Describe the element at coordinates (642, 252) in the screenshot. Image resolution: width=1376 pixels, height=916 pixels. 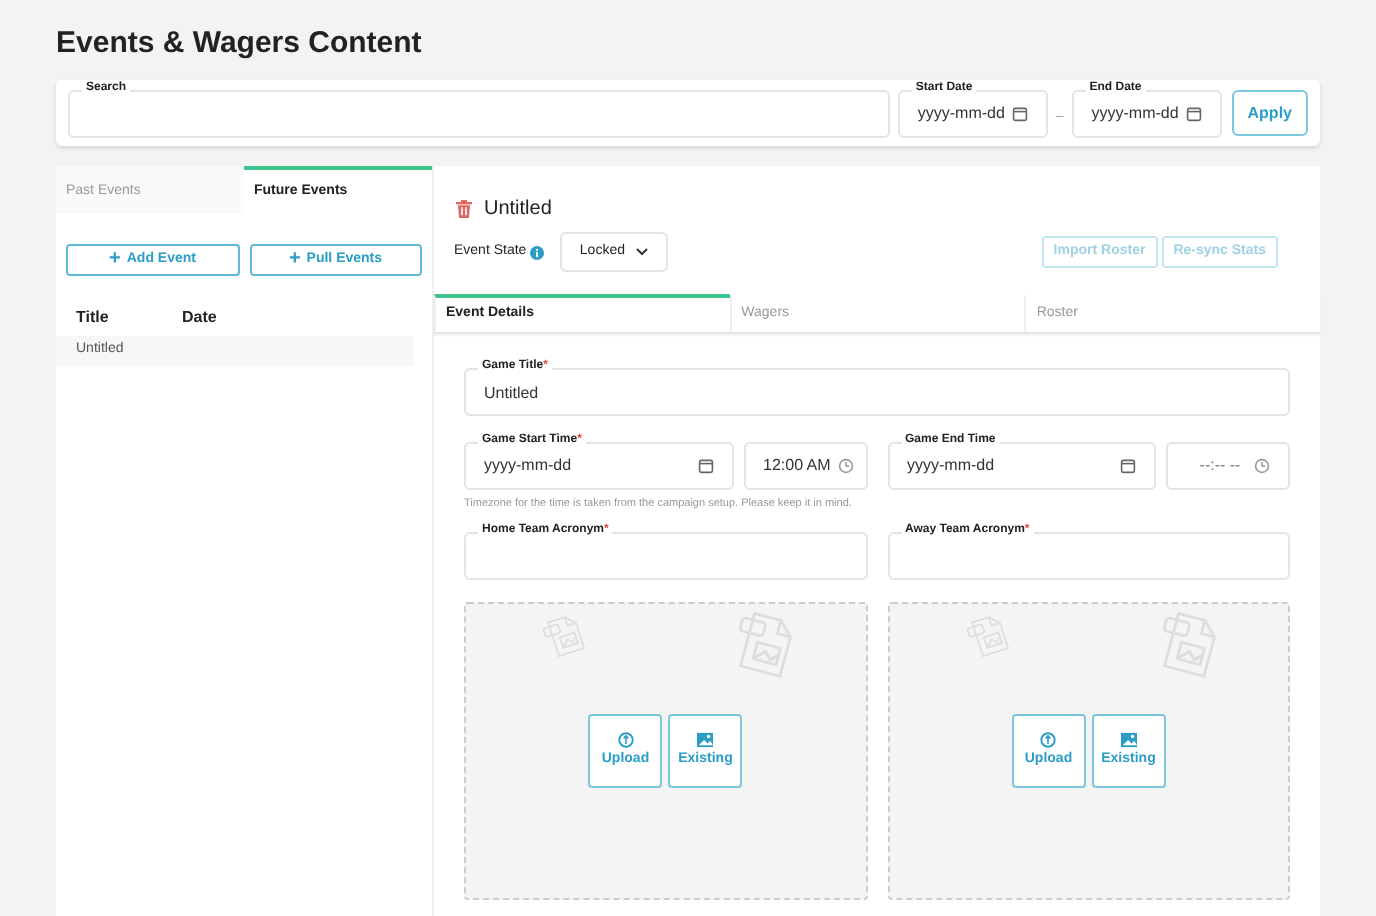
I see `chevron-down-icon` at that location.